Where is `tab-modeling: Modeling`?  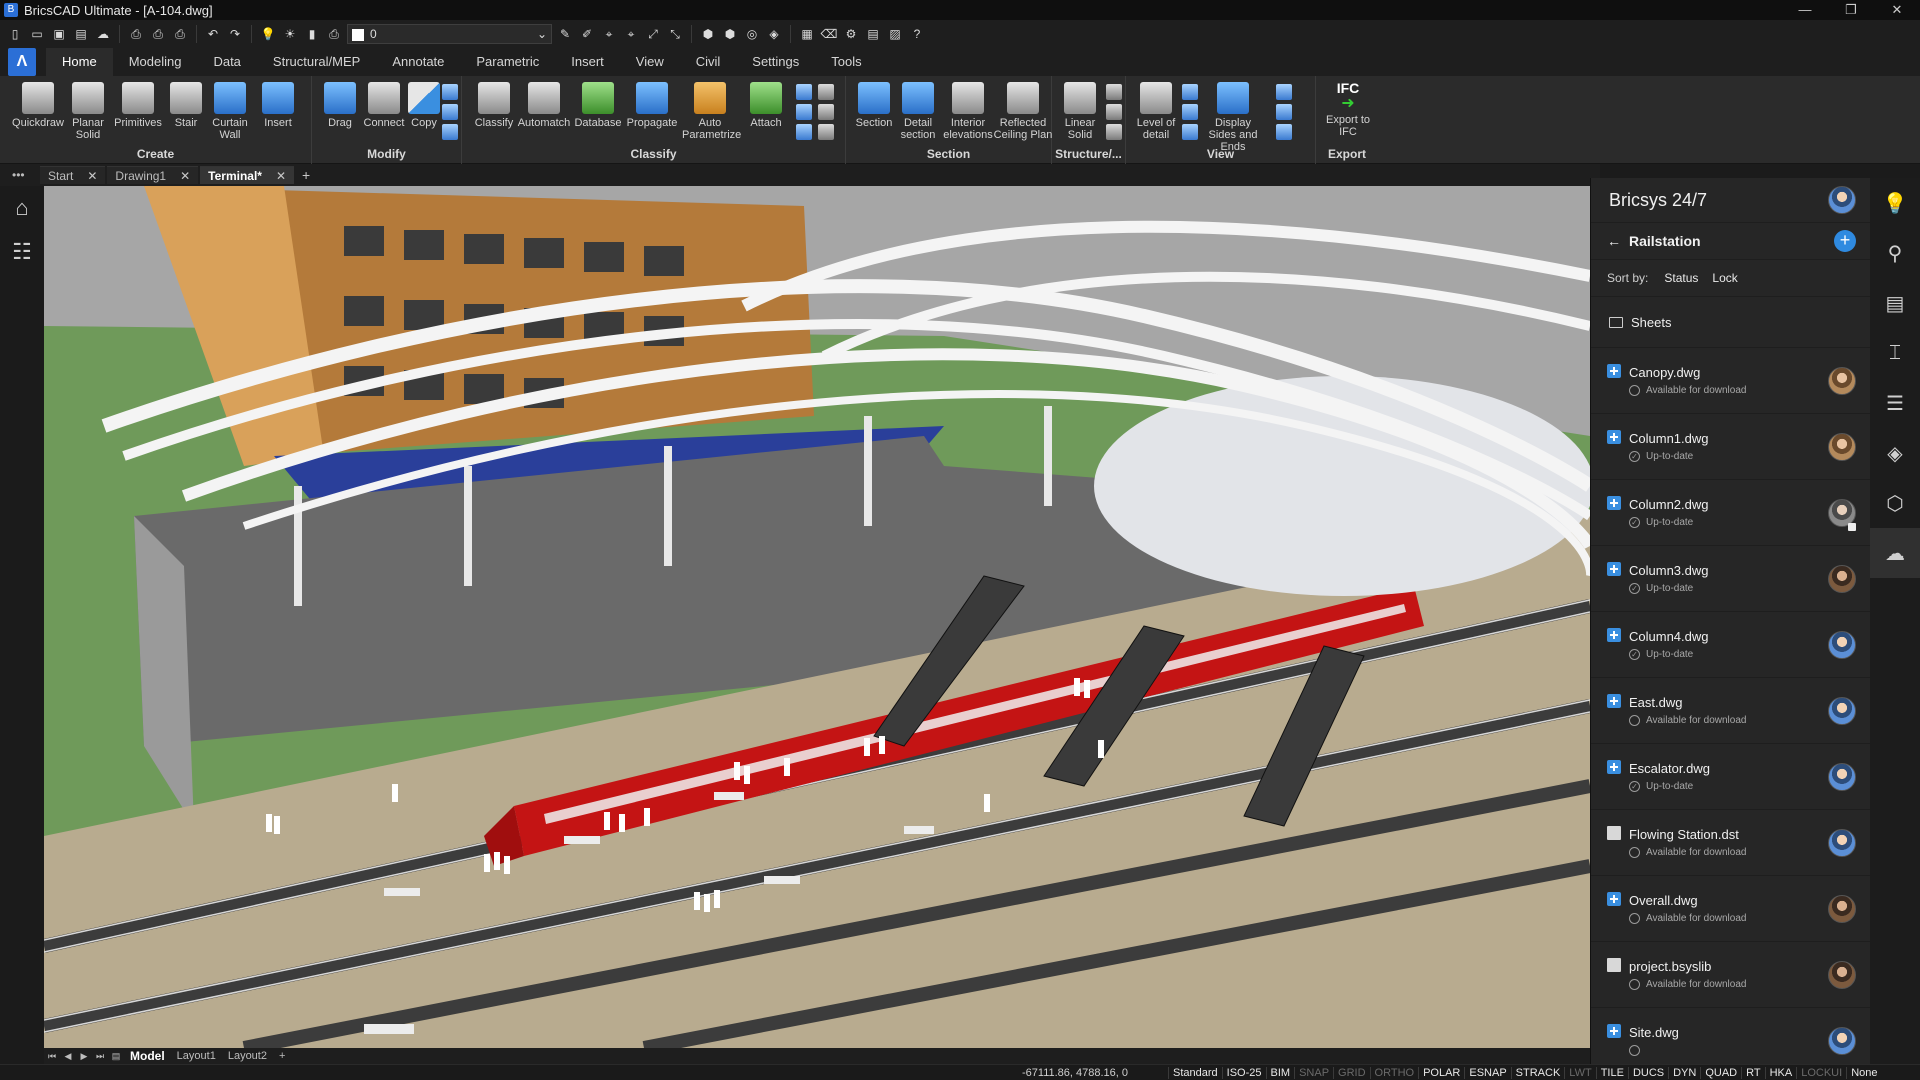
tab-modeling: Modeling is located at coordinates (155, 62).